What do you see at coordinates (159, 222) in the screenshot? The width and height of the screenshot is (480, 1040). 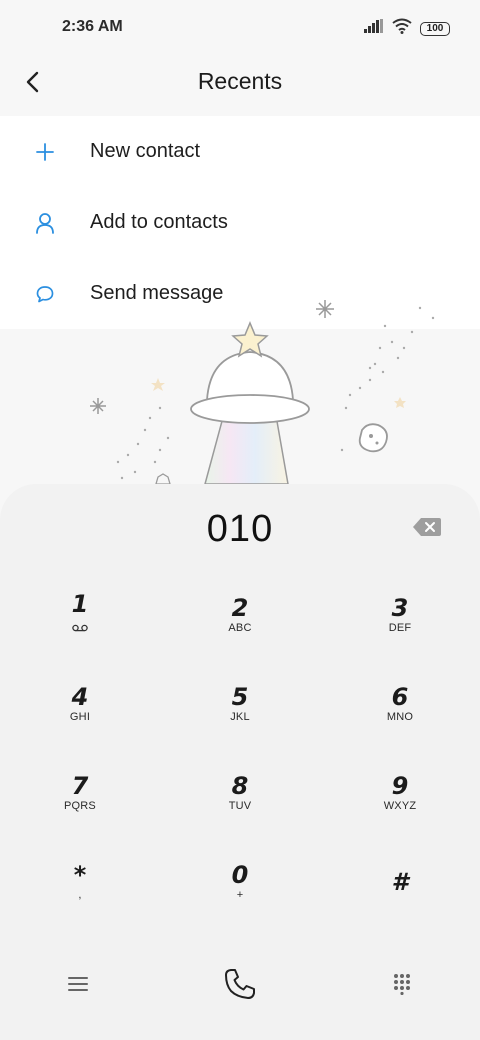 I see `add-to-contacts-label: Add to contacts` at bounding box center [159, 222].